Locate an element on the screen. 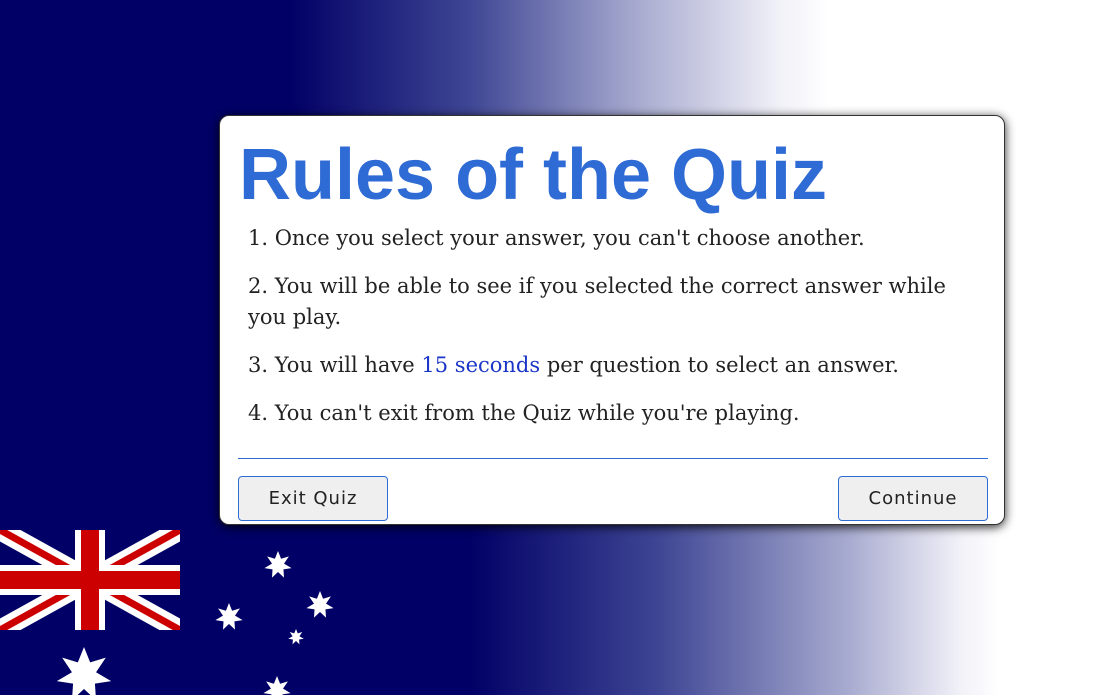 The height and width of the screenshot is (695, 1103). dialog-title: Rules of the Quiz is located at coordinates (533, 175).